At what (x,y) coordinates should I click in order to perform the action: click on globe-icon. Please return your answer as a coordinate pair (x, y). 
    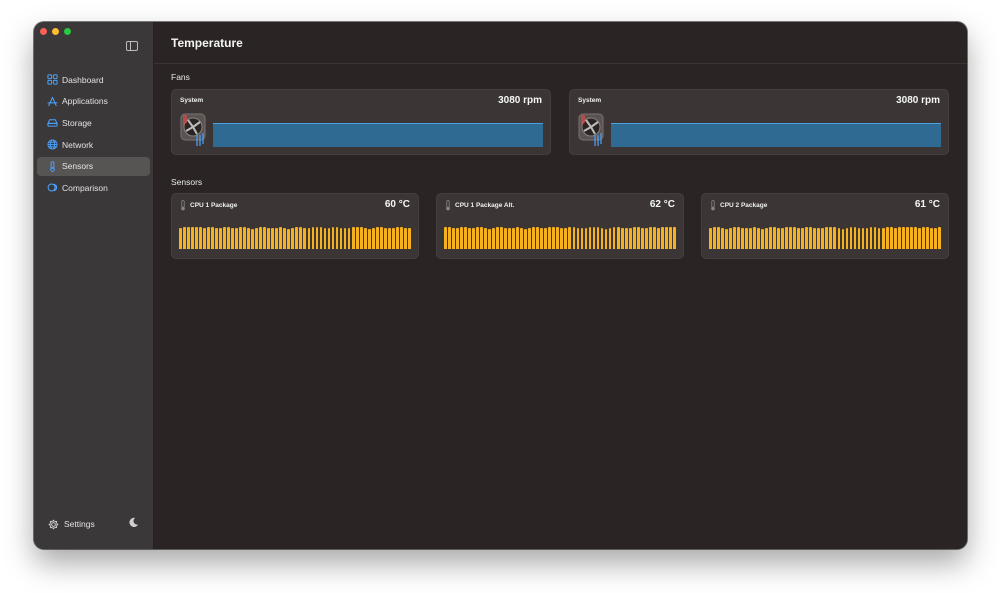
    Looking at the image, I should click on (52, 145).